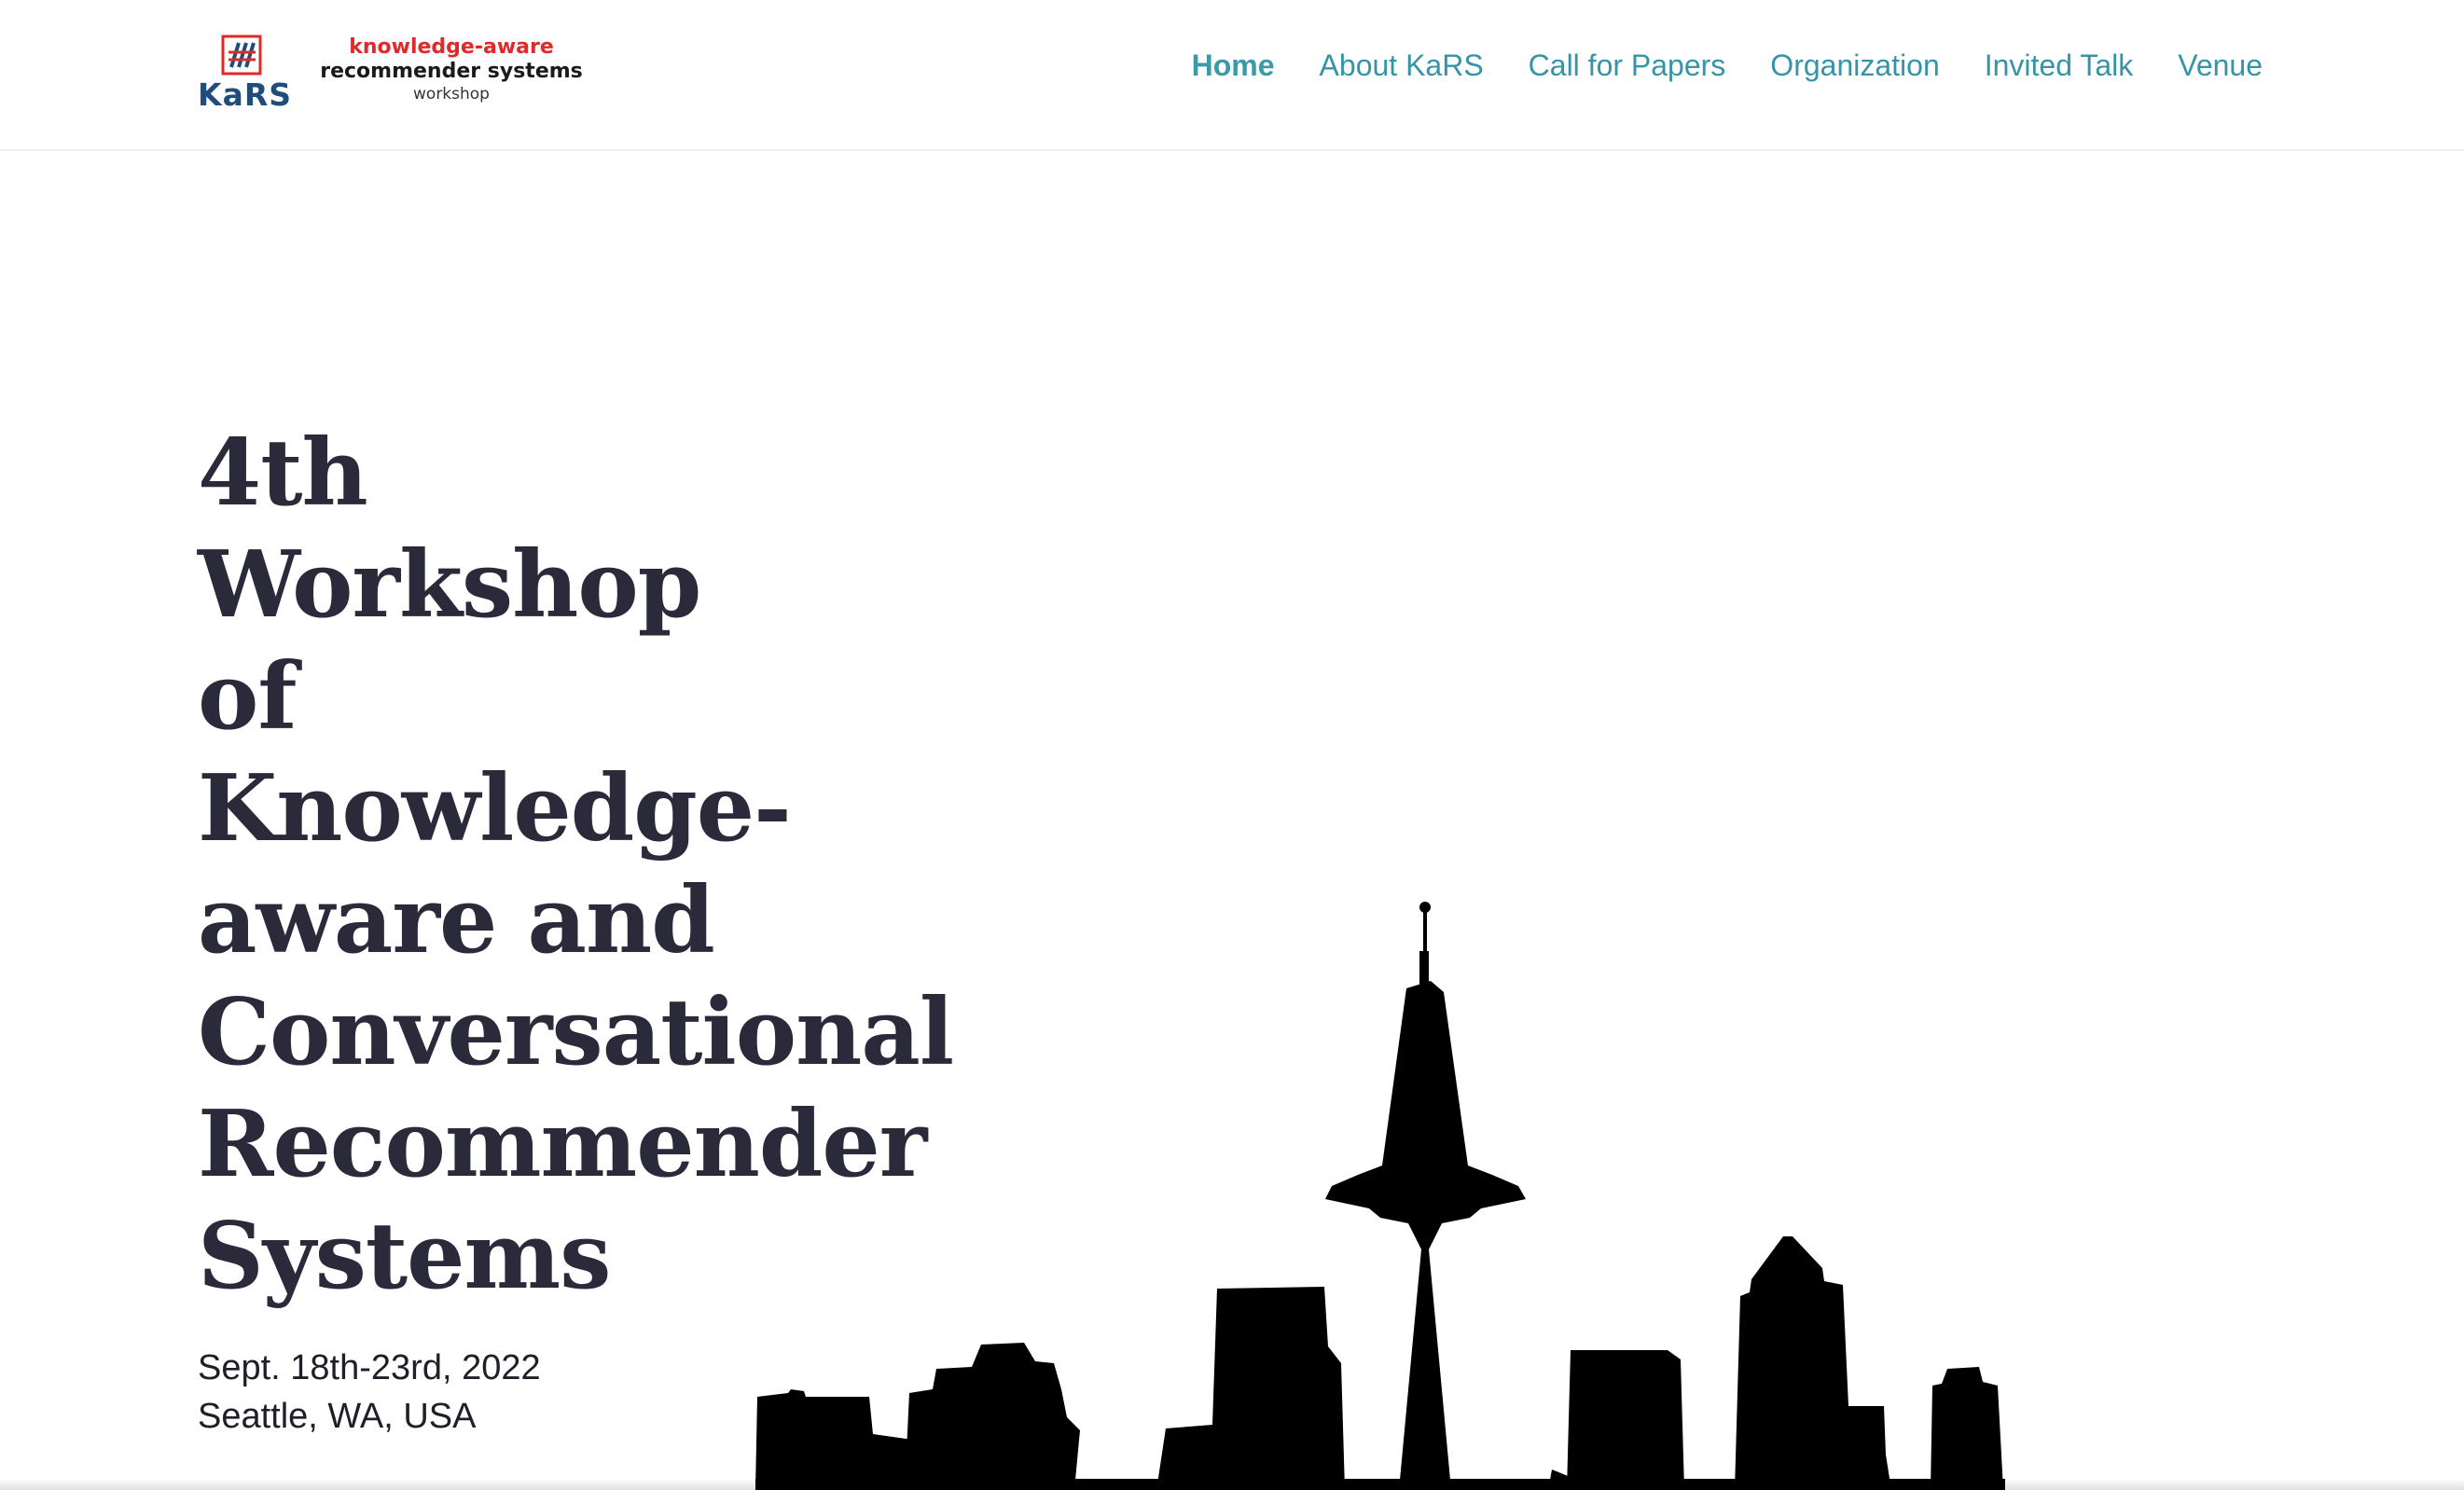 This screenshot has height=1490, width=2464. Describe the element at coordinates (451, 71) in the screenshot. I see `logo-text-line2: recommender systems` at that location.